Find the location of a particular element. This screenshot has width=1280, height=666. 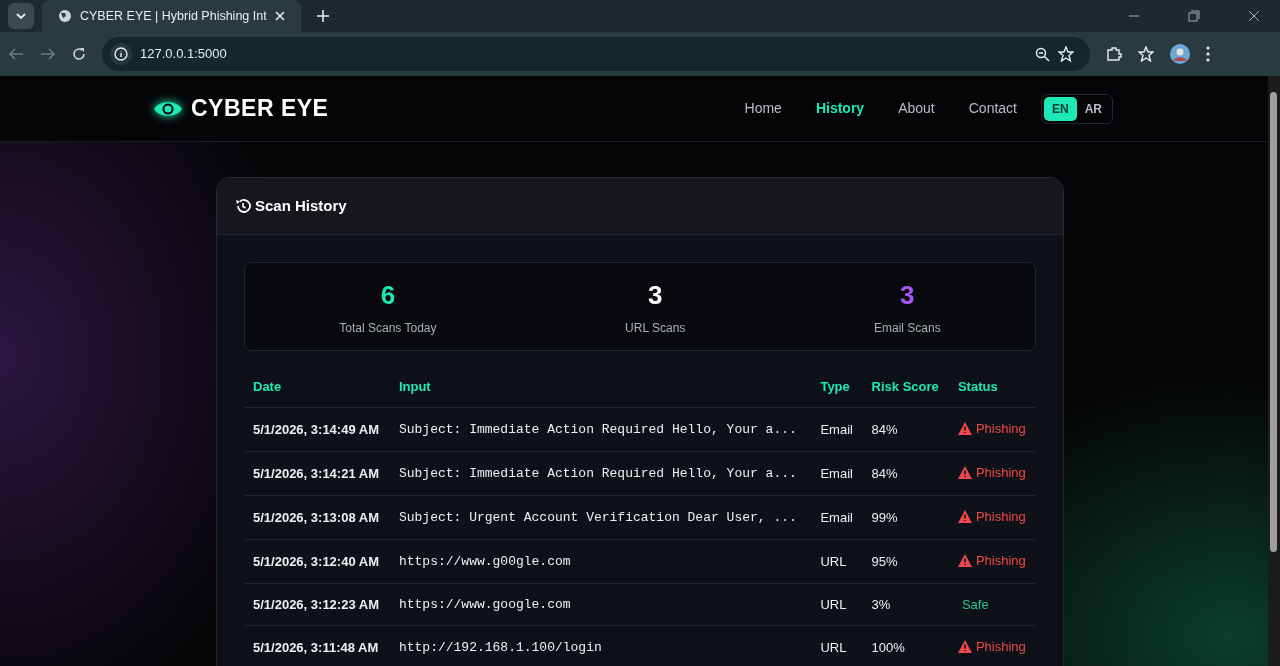

profile-avatar is located at coordinates (1180, 54).